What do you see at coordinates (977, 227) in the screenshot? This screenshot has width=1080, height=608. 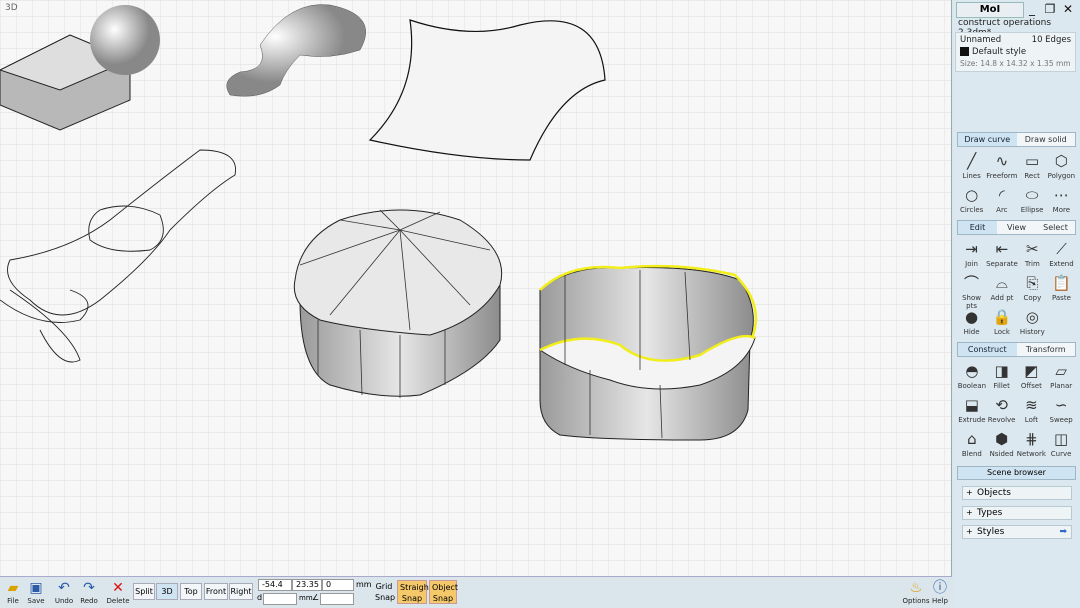 I see `tab-edit: Edit` at bounding box center [977, 227].